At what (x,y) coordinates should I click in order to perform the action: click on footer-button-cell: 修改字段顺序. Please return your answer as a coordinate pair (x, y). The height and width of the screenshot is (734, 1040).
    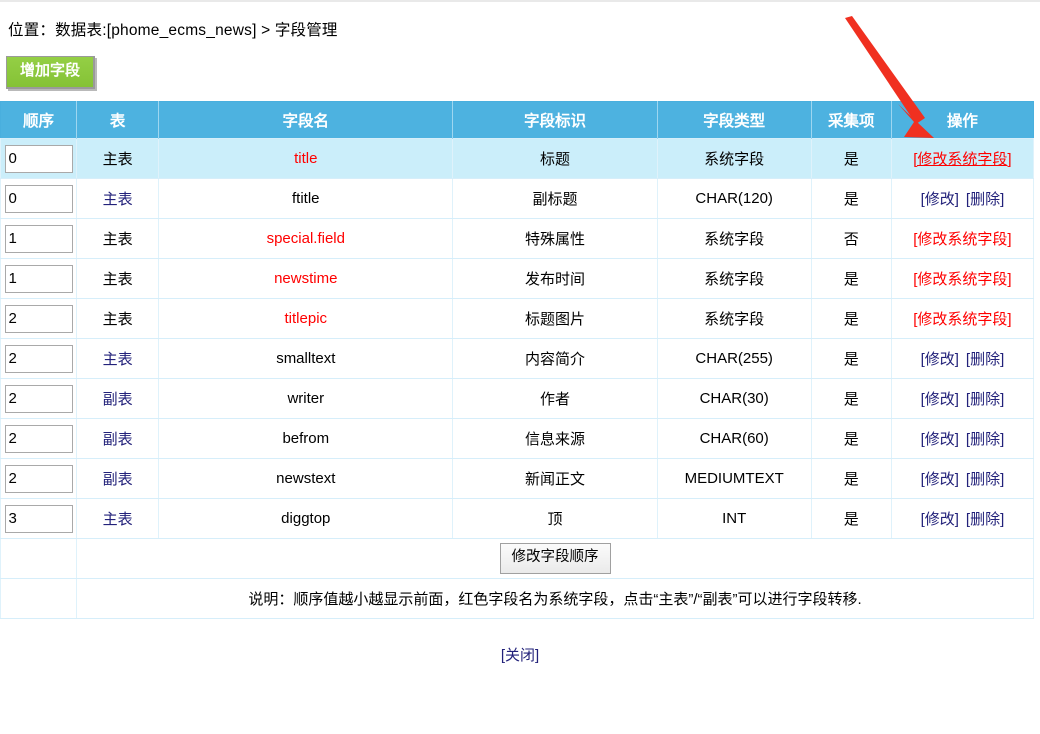
    Looking at the image, I should click on (555, 558).